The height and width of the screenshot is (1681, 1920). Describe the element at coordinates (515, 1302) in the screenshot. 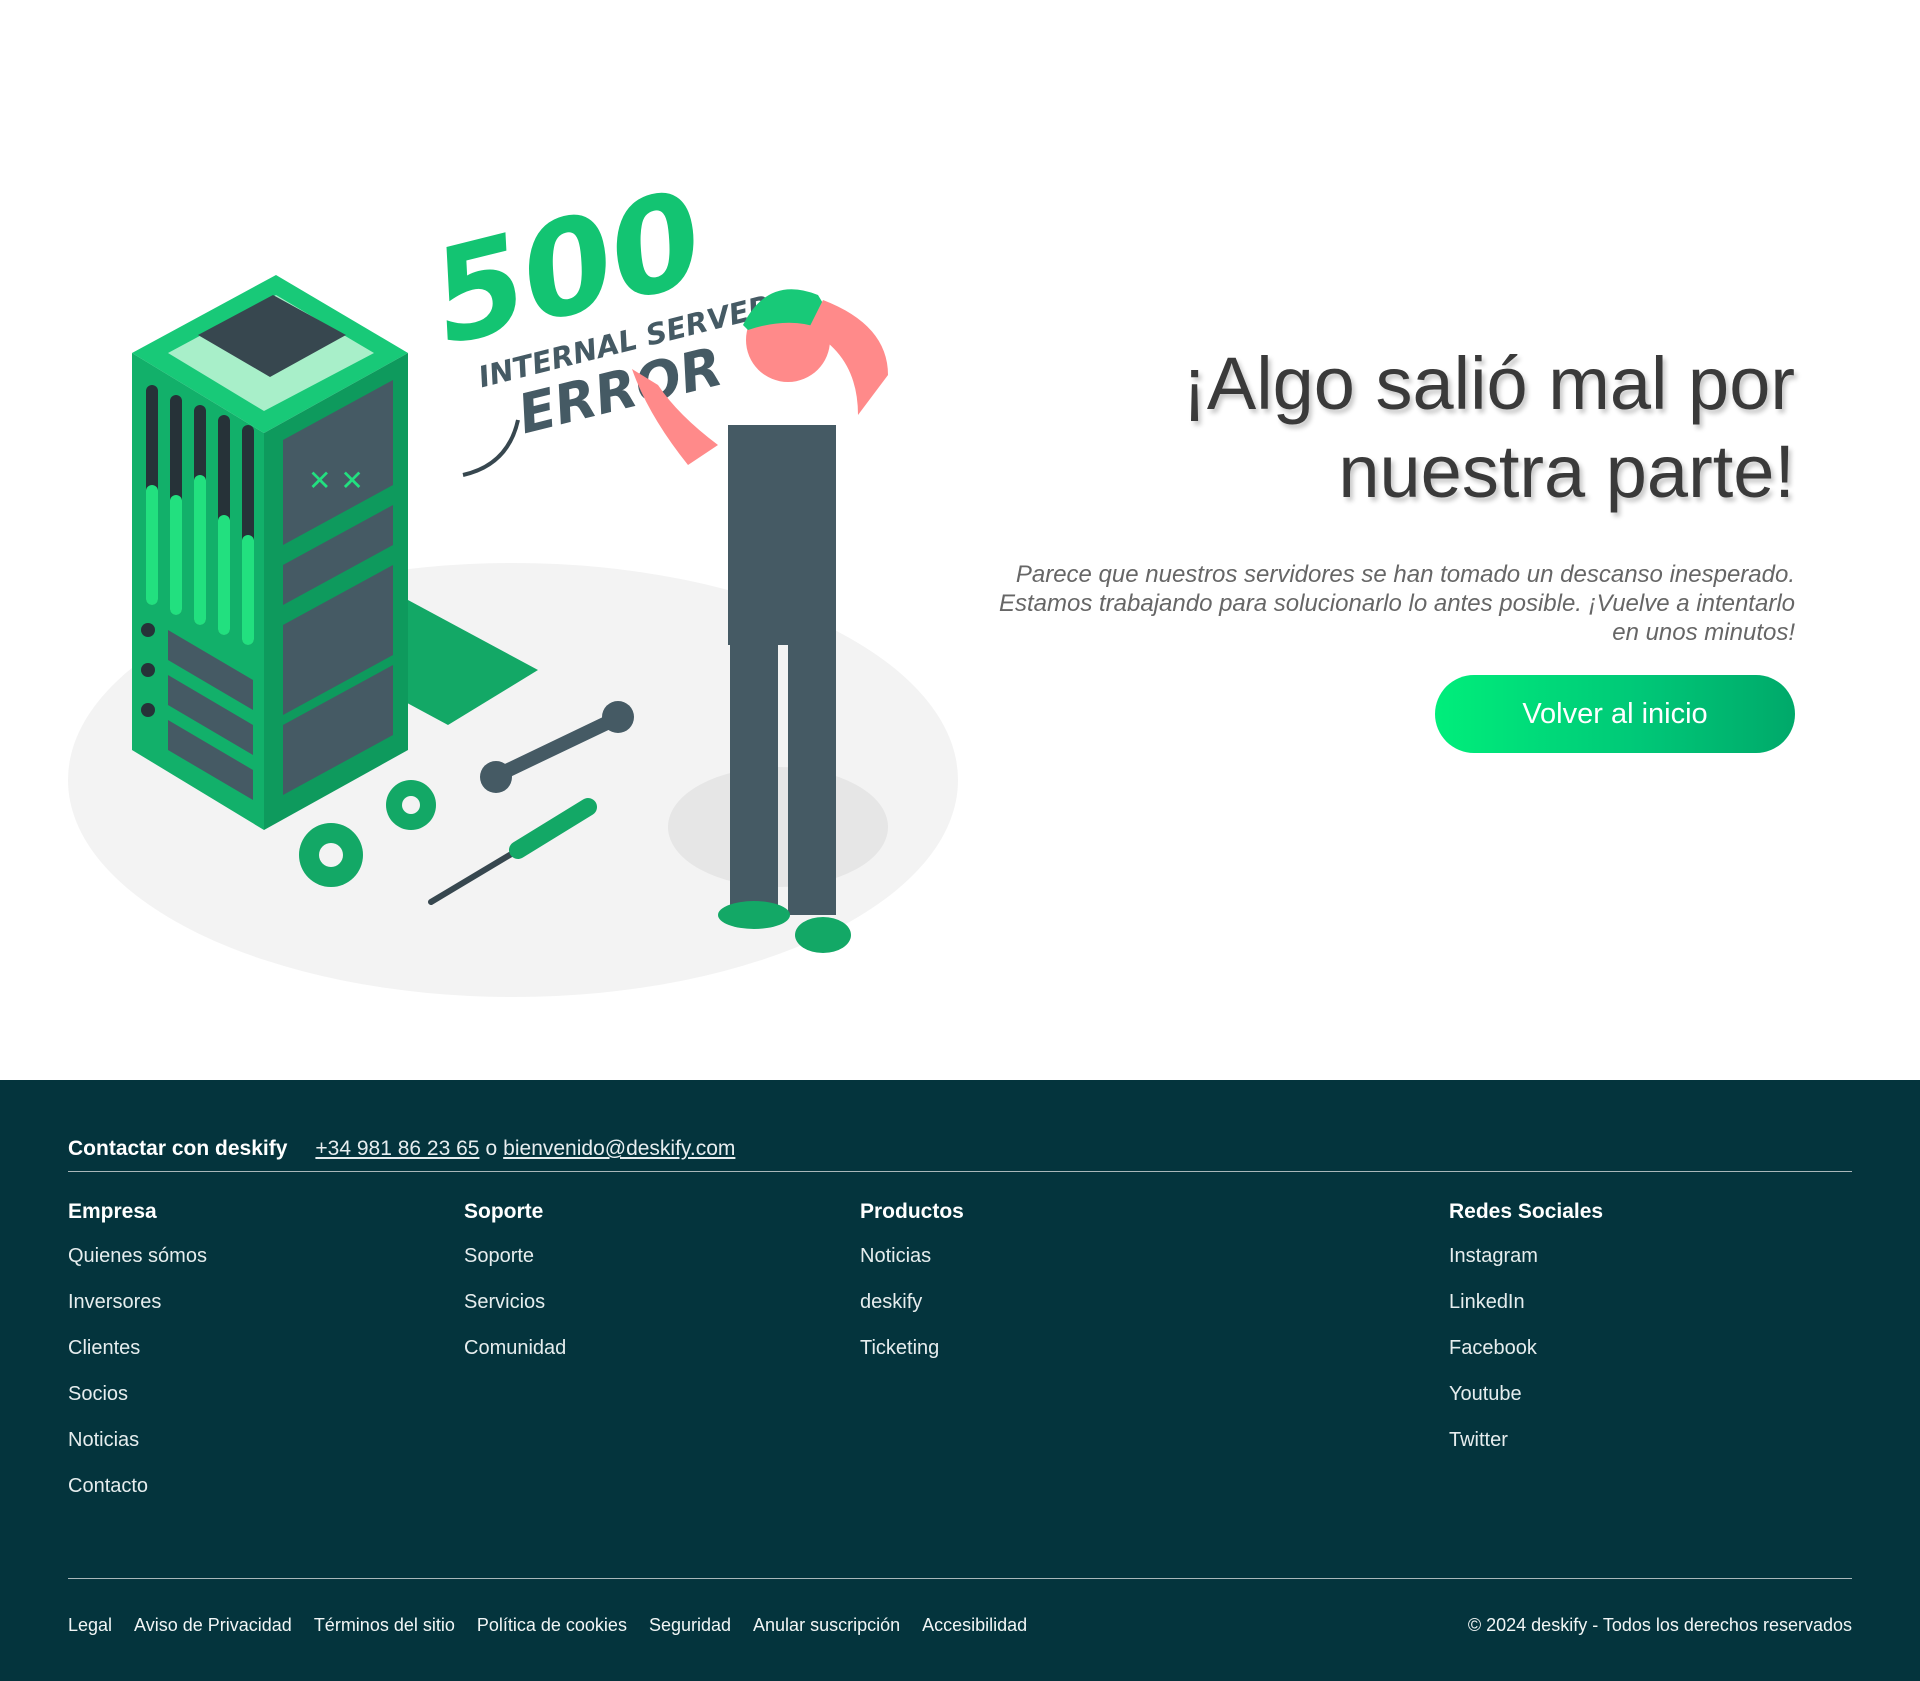

I see `footer-link: Servicios` at that location.